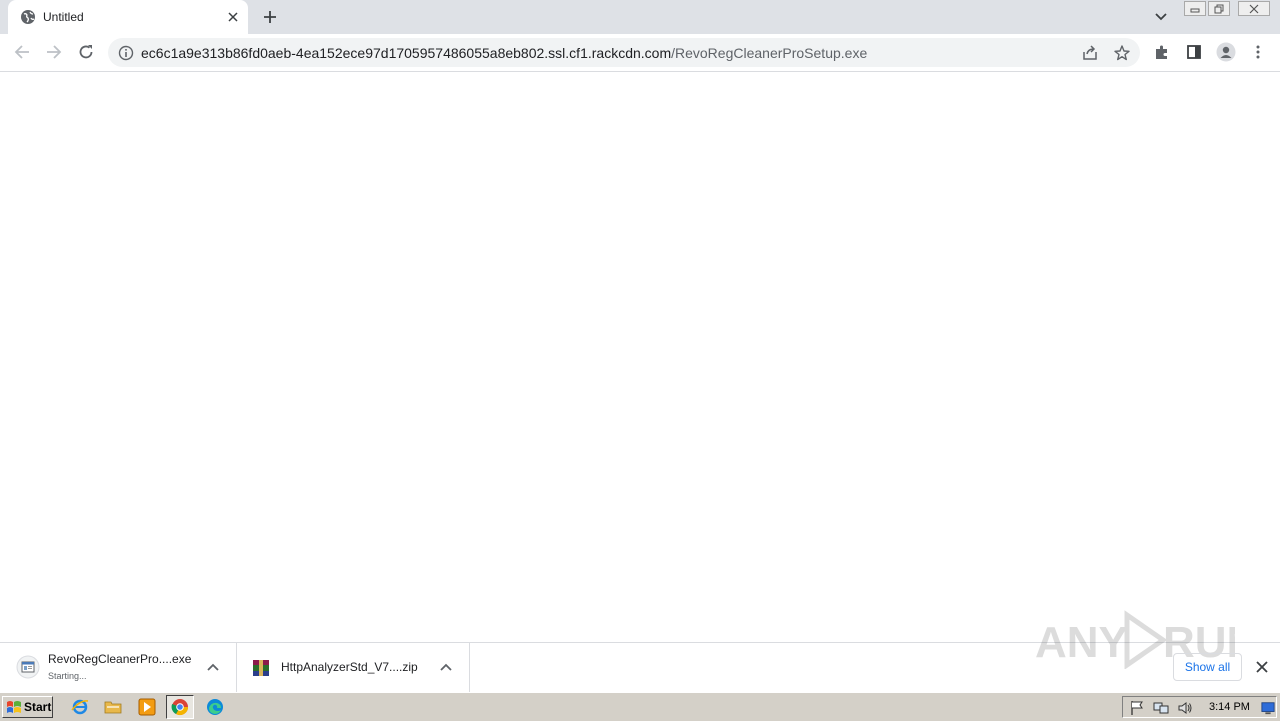  I want to click on bookmark-star-icon, so click(1122, 53).